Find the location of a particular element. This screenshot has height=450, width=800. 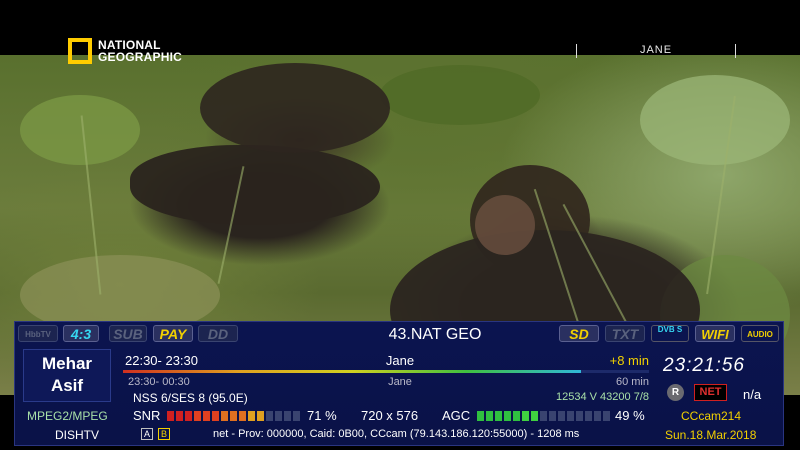

snr-label: SNR is located at coordinates (147, 415).